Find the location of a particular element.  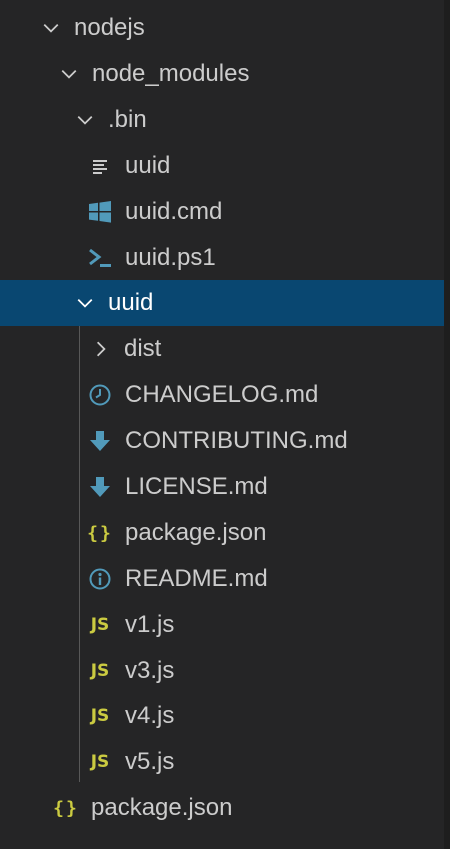

tree-item-label: node_modules is located at coordinates (171, 73).